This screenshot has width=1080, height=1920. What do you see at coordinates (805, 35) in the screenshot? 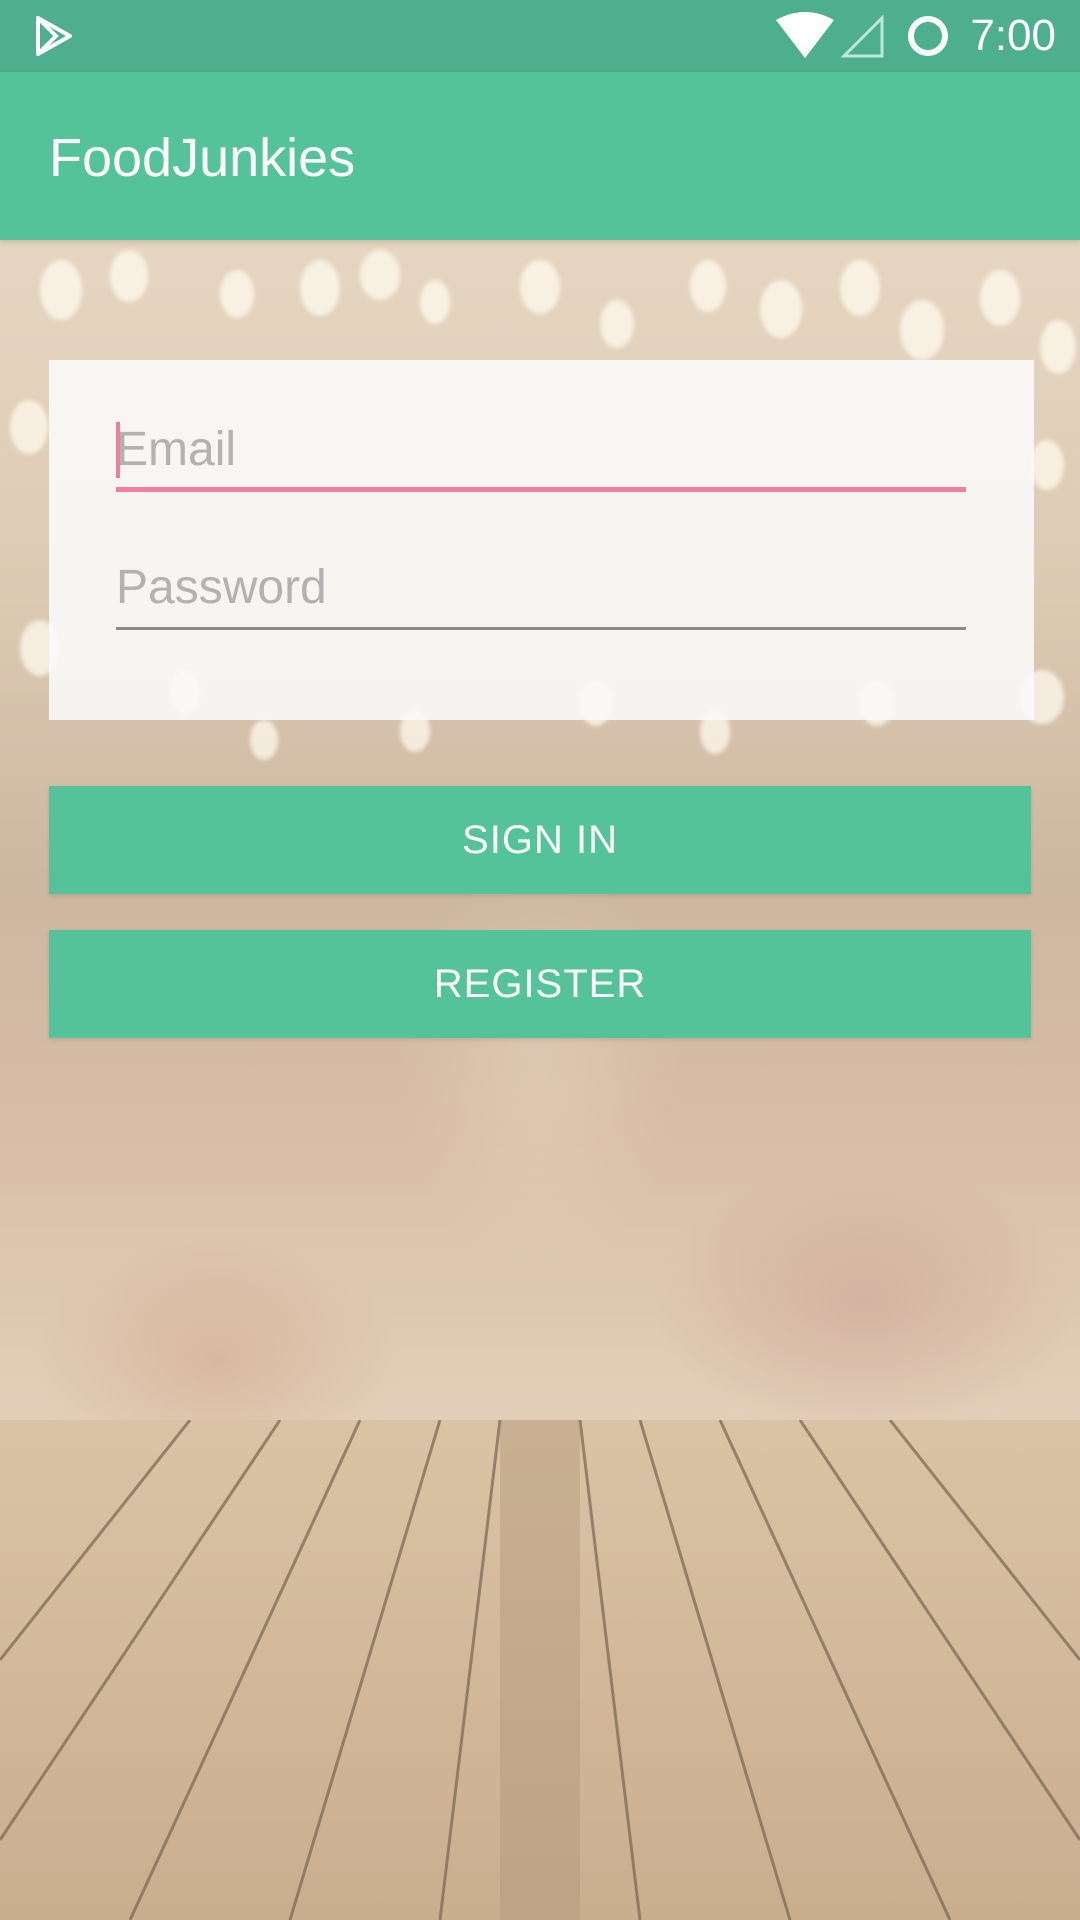
I see `wifi-icon` at bounding box center [805, 35].